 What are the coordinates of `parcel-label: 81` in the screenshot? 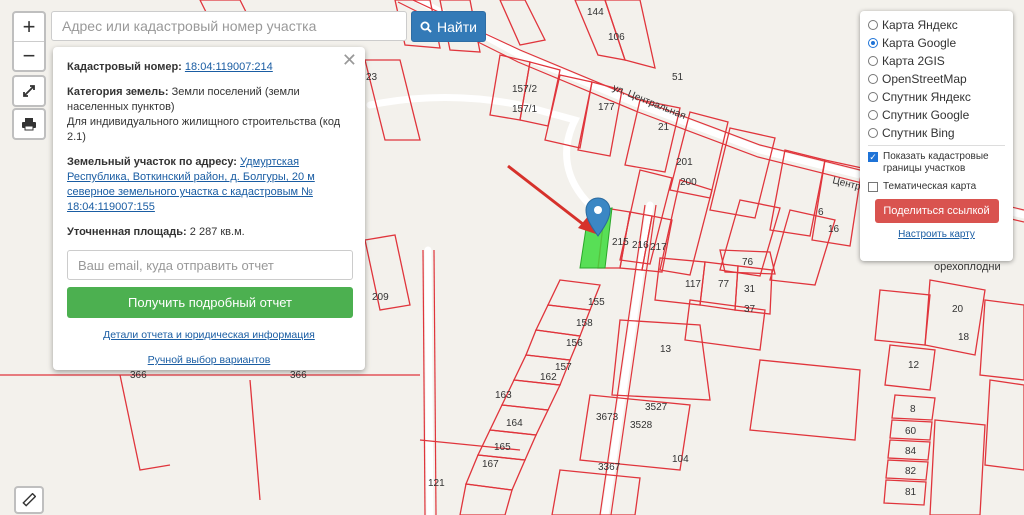 It's located at (911, 492).